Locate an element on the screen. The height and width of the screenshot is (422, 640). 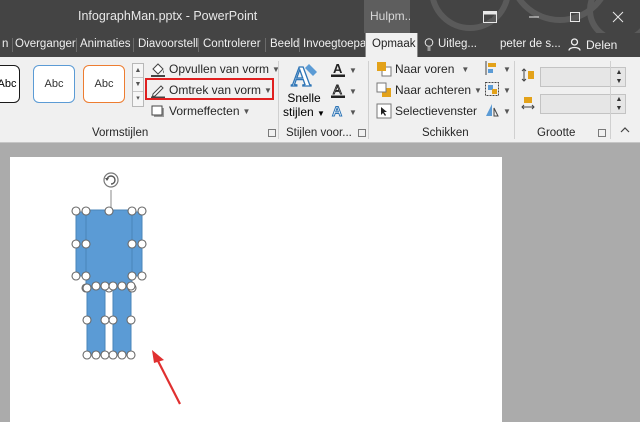
annotation-arrow is located at coordinates (166, 377).